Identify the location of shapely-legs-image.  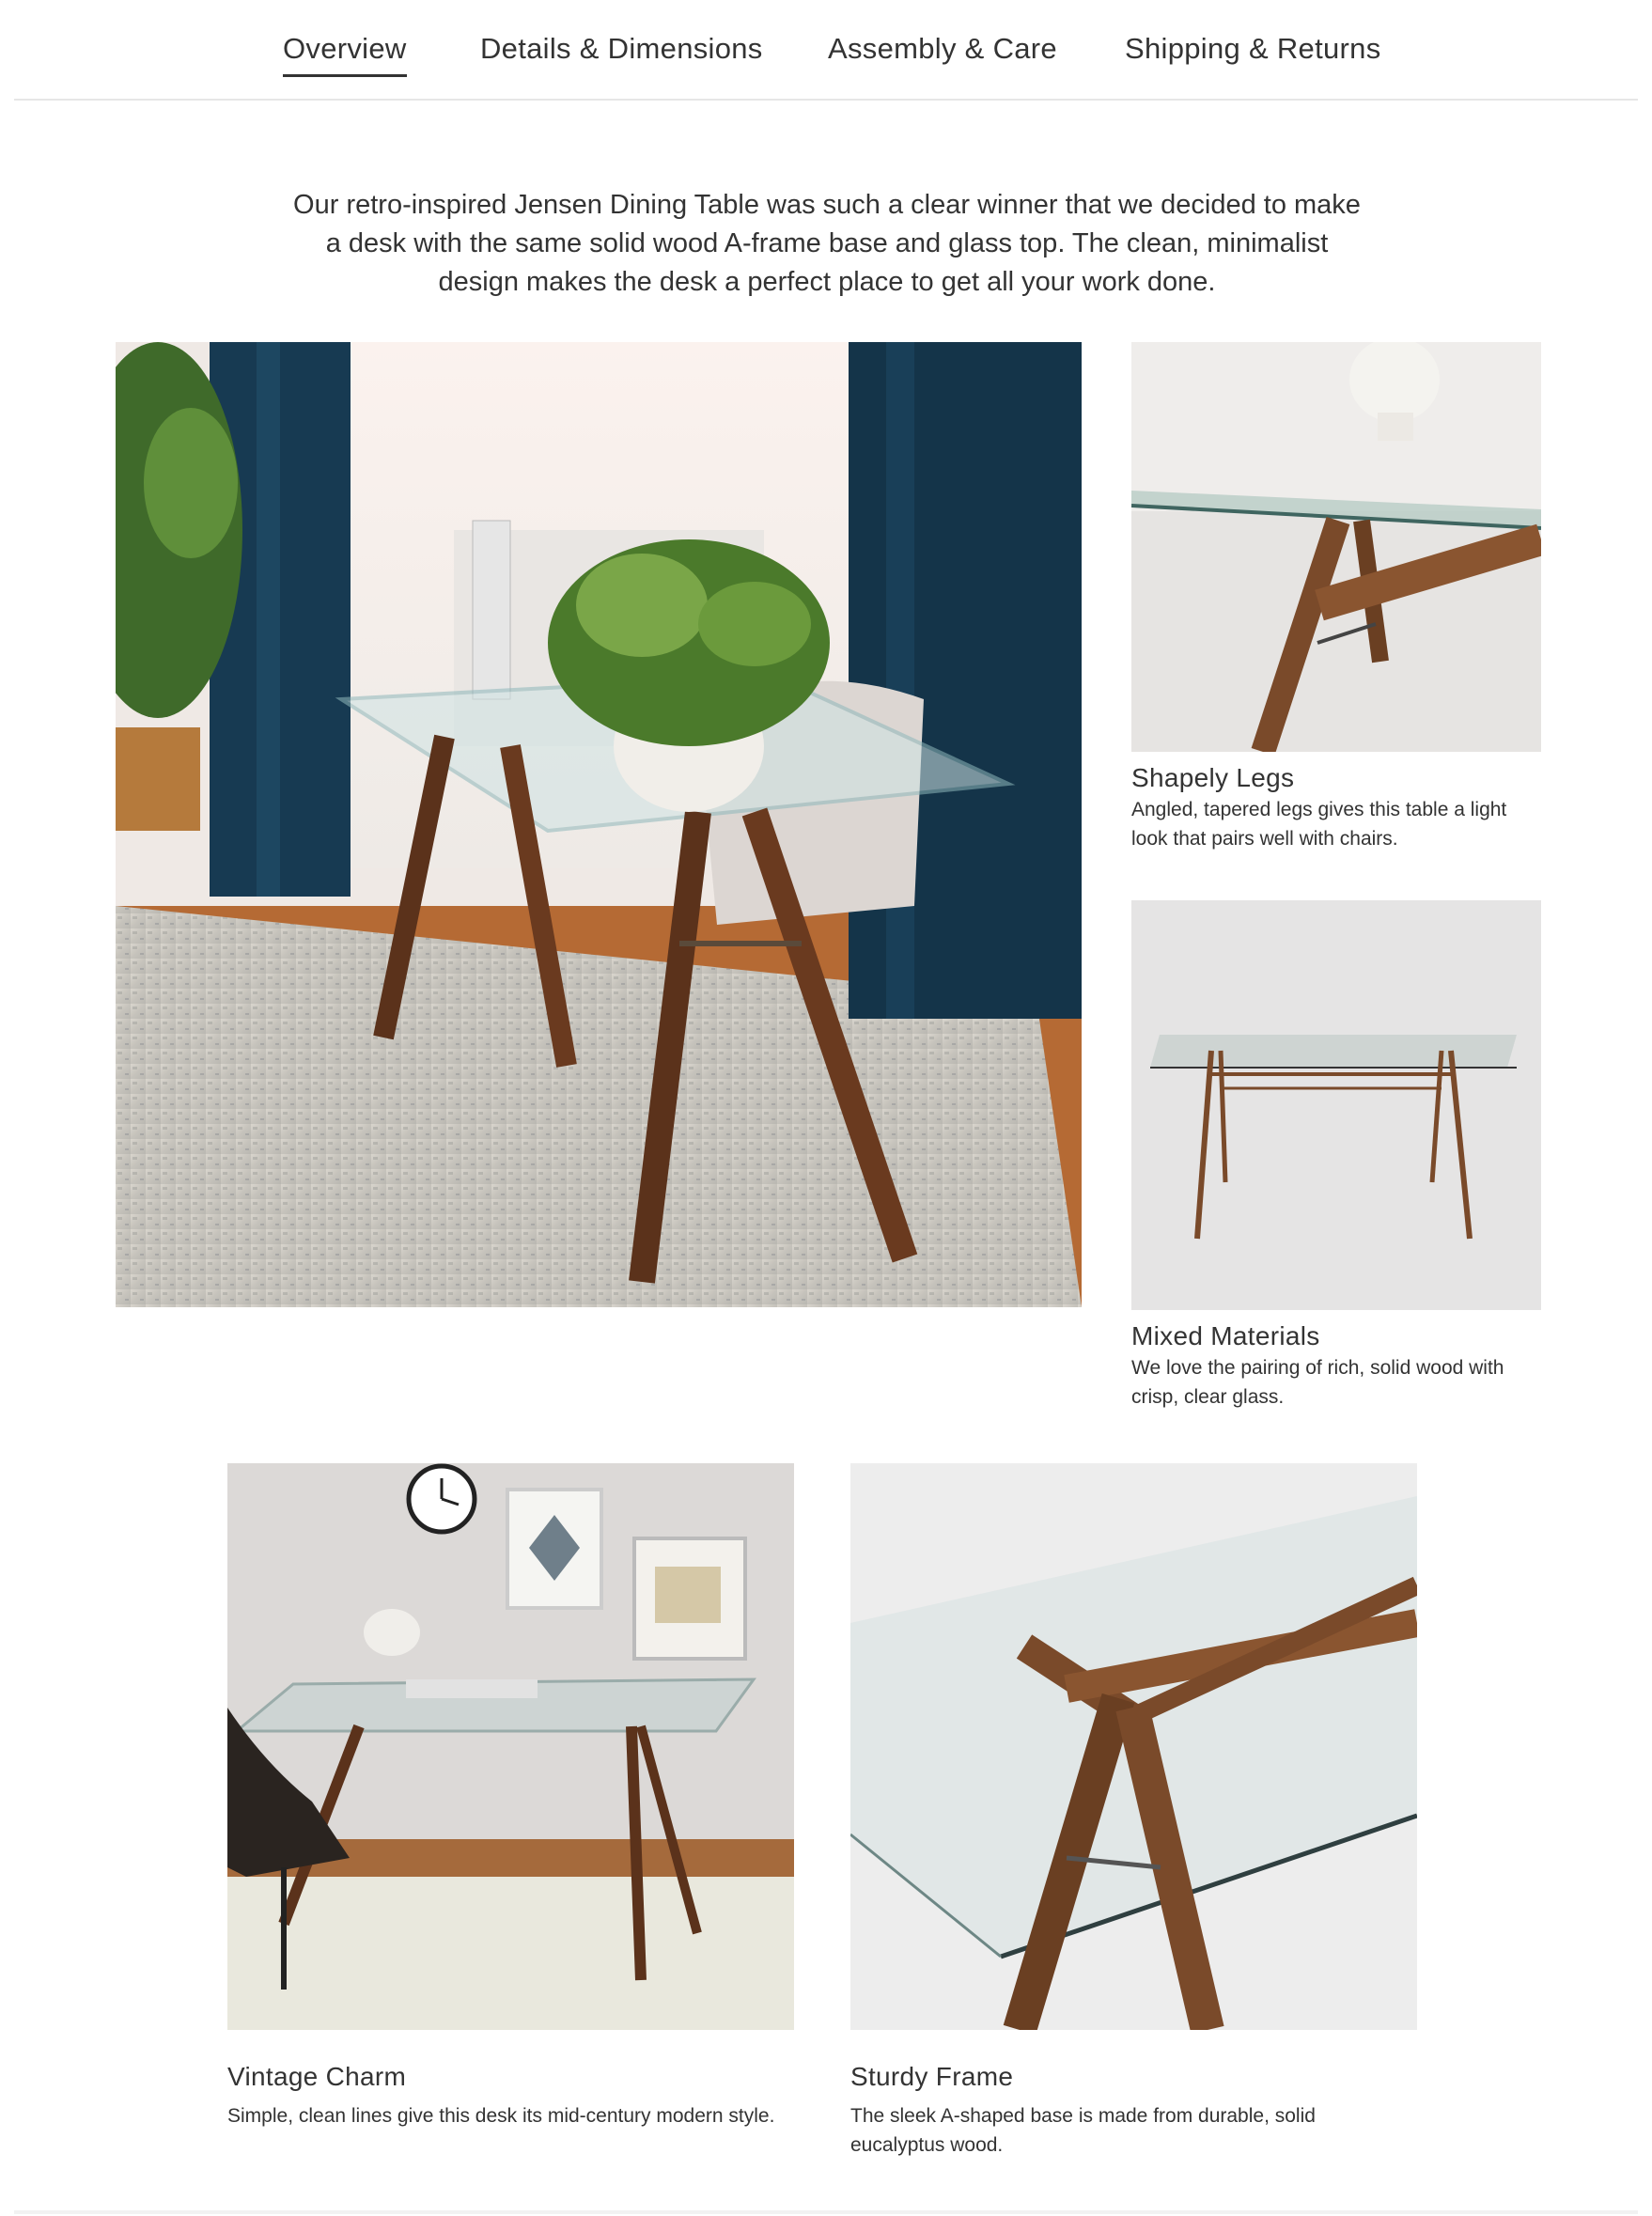
(1336, 547).